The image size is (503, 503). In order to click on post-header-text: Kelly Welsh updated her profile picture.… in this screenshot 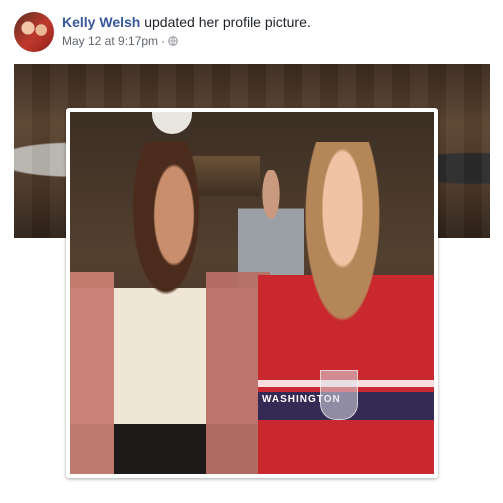, I will do `click(186, 31)`.